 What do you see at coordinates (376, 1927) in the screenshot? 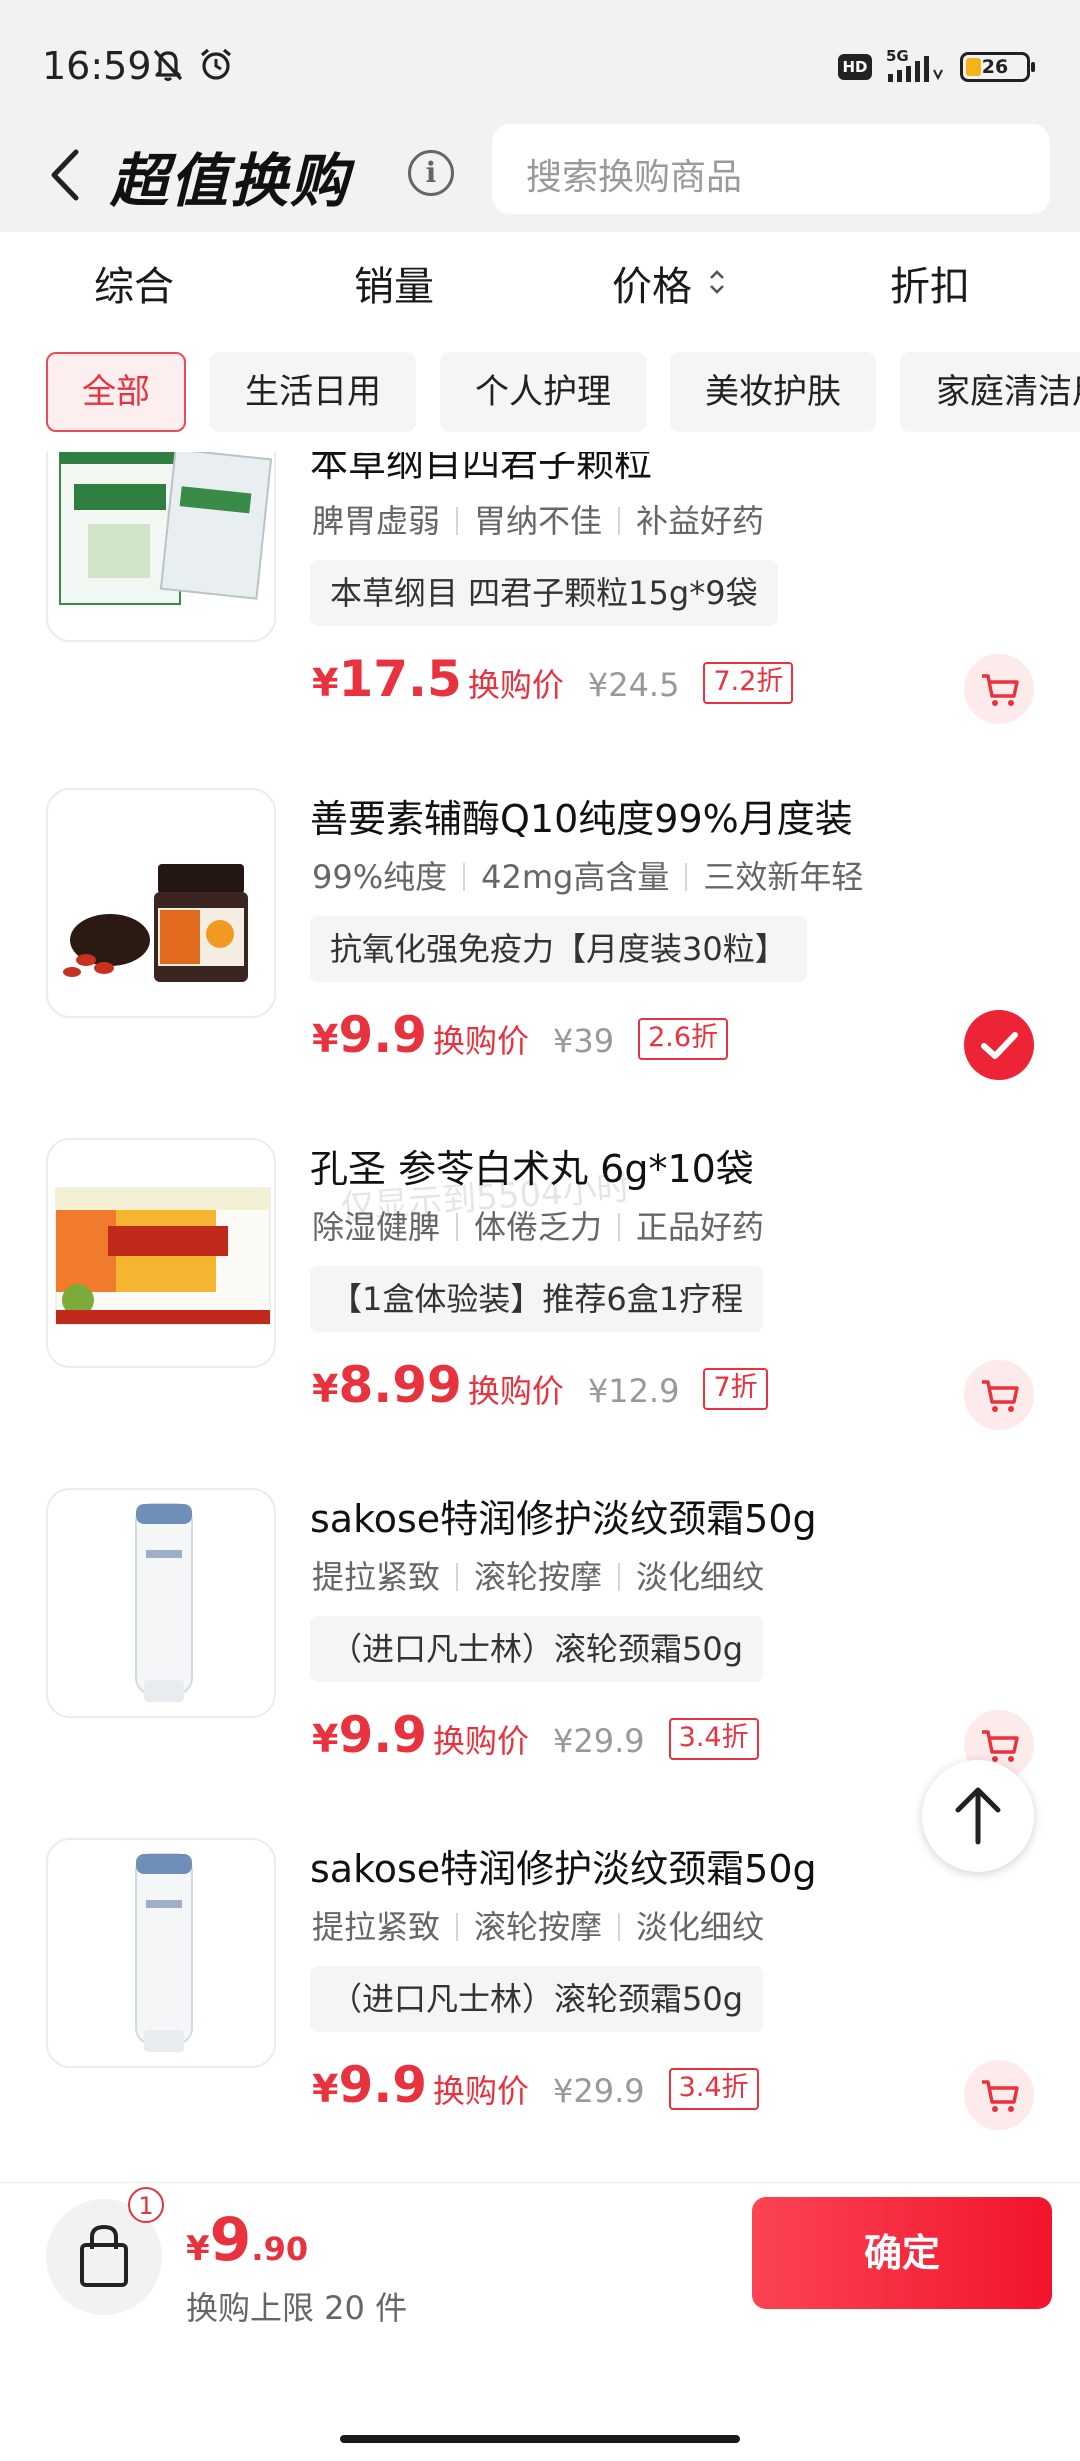
I see `product-tag: 提拉紧致` at bounding box center [376, 1927].